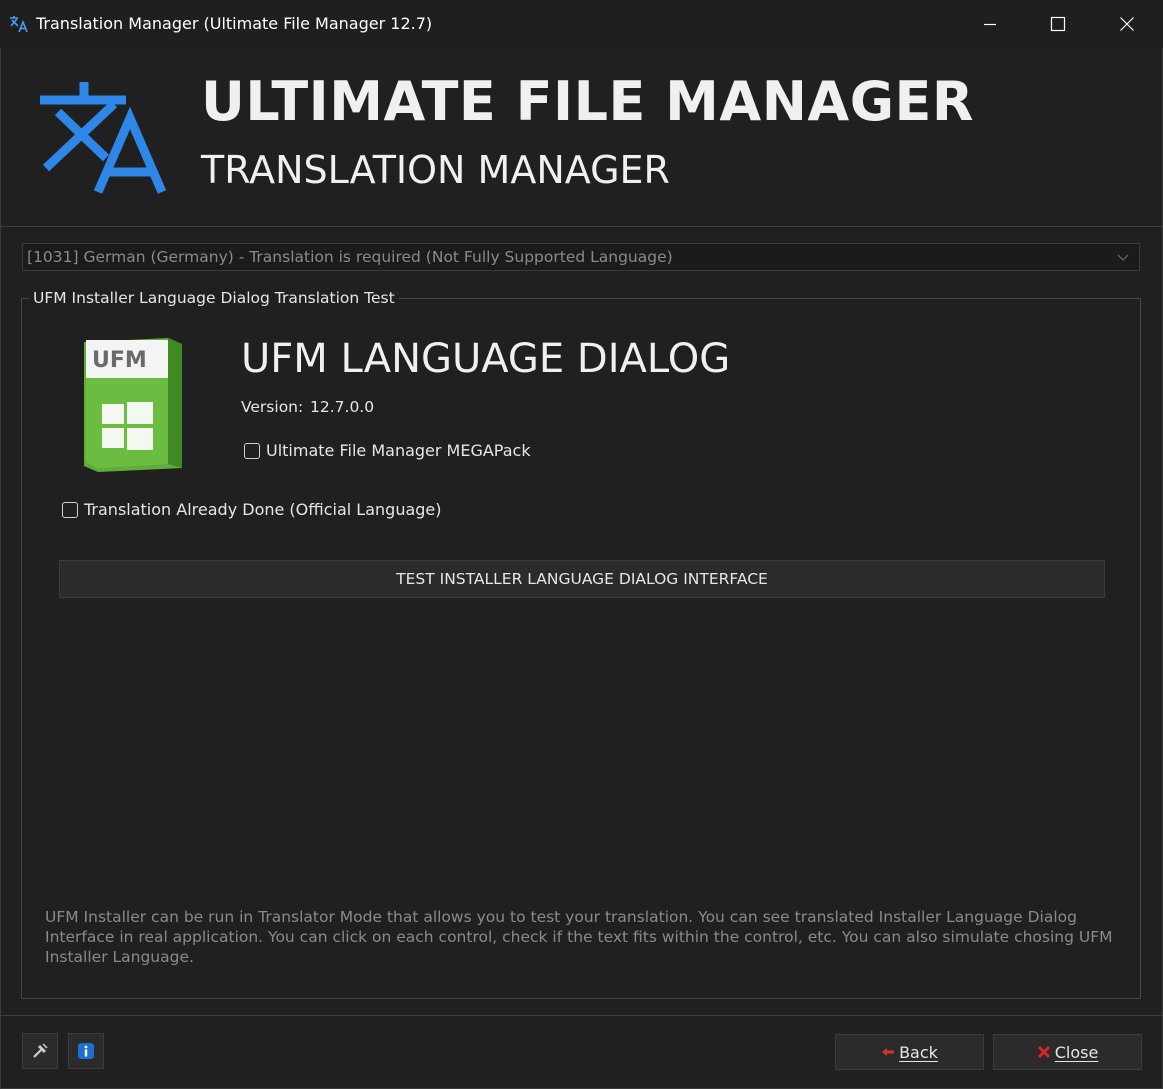 Image resolution: width=1163 pixels, height=1089 pixels. Describe the element at coordinates (888, 1052) in the screenshot. I see `back-arrow-icon` at that location.